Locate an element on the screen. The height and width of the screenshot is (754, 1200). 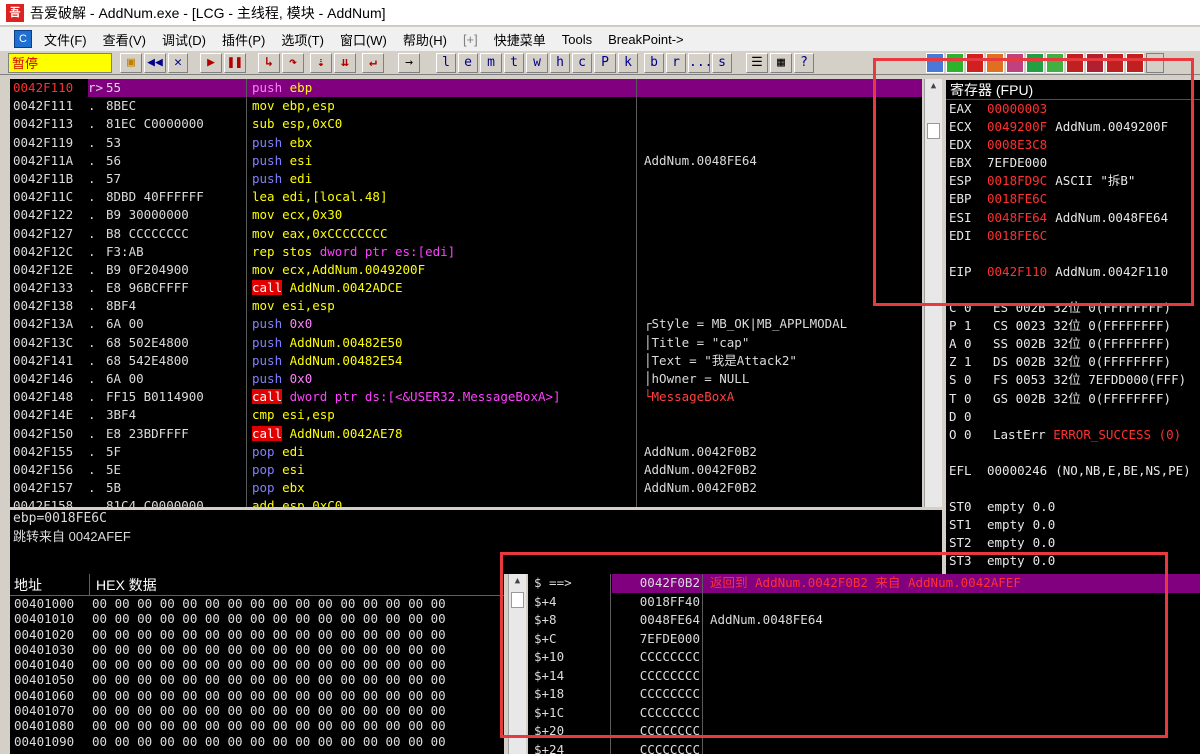
app-menu-icon: C is located at coordinates (23, 39).